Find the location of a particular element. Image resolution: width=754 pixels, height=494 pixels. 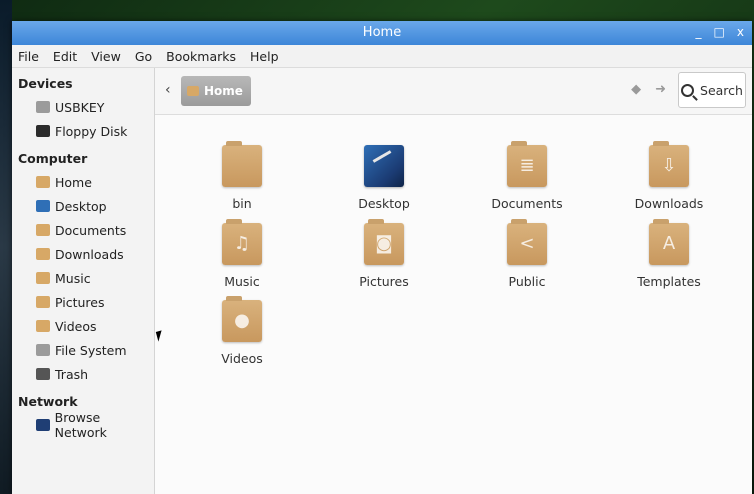

search-button: Search is located at coordinates (712, 90).